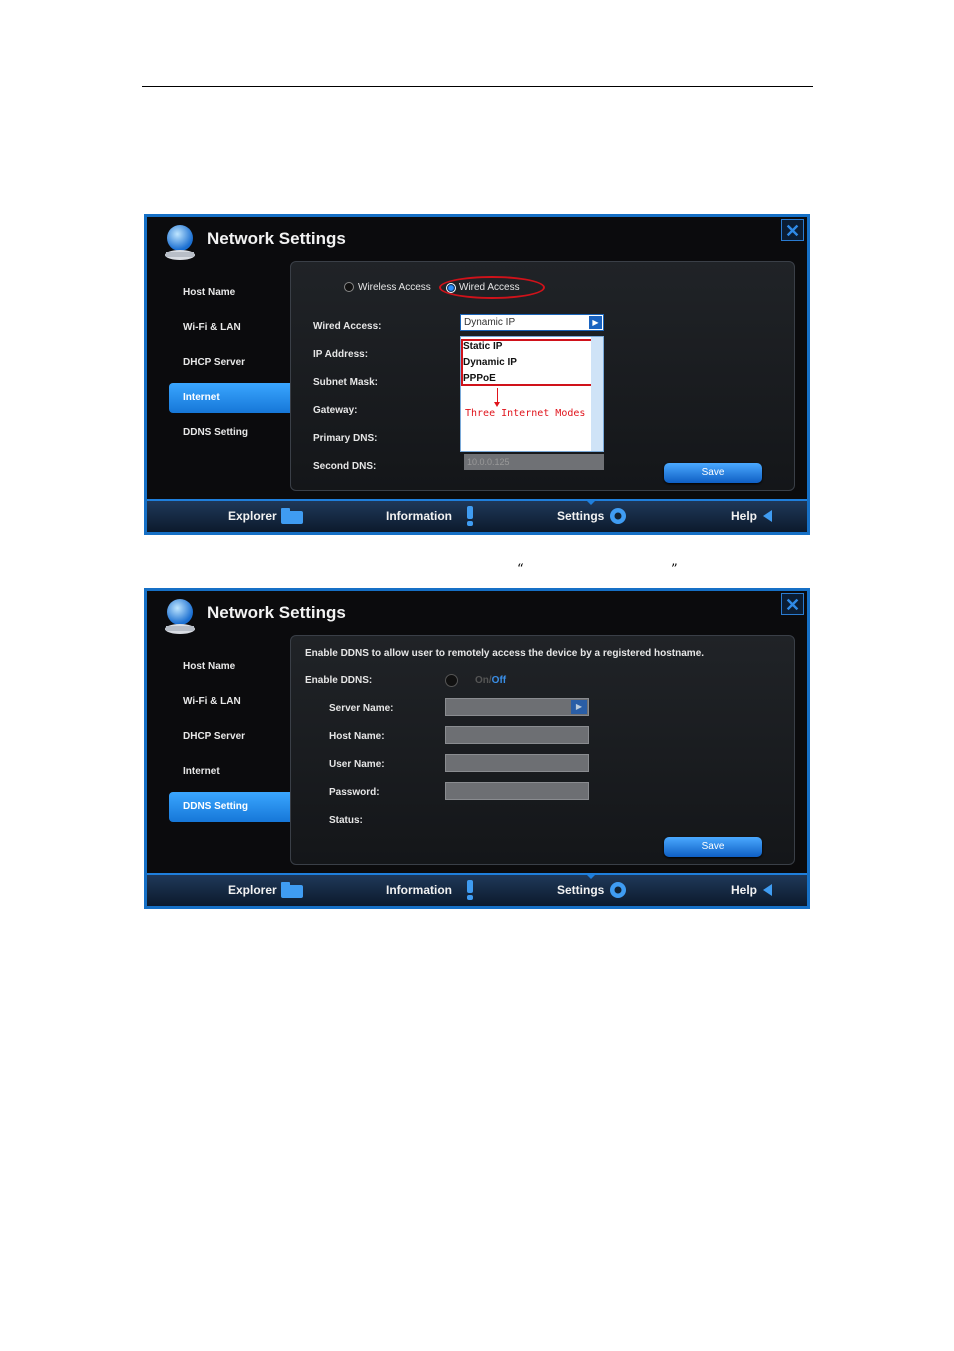 Image resolution: width=954 pixels, height=1351 pixels. Describe the element at coordinates (542, 750) in the screenshot. I see `settings-panel` at that location.